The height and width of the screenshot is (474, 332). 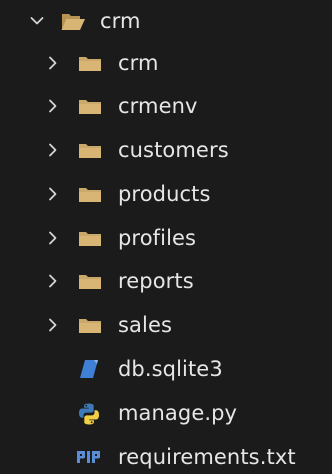 I want to click on pip-requirements-icon, so click(x=90, y=457).